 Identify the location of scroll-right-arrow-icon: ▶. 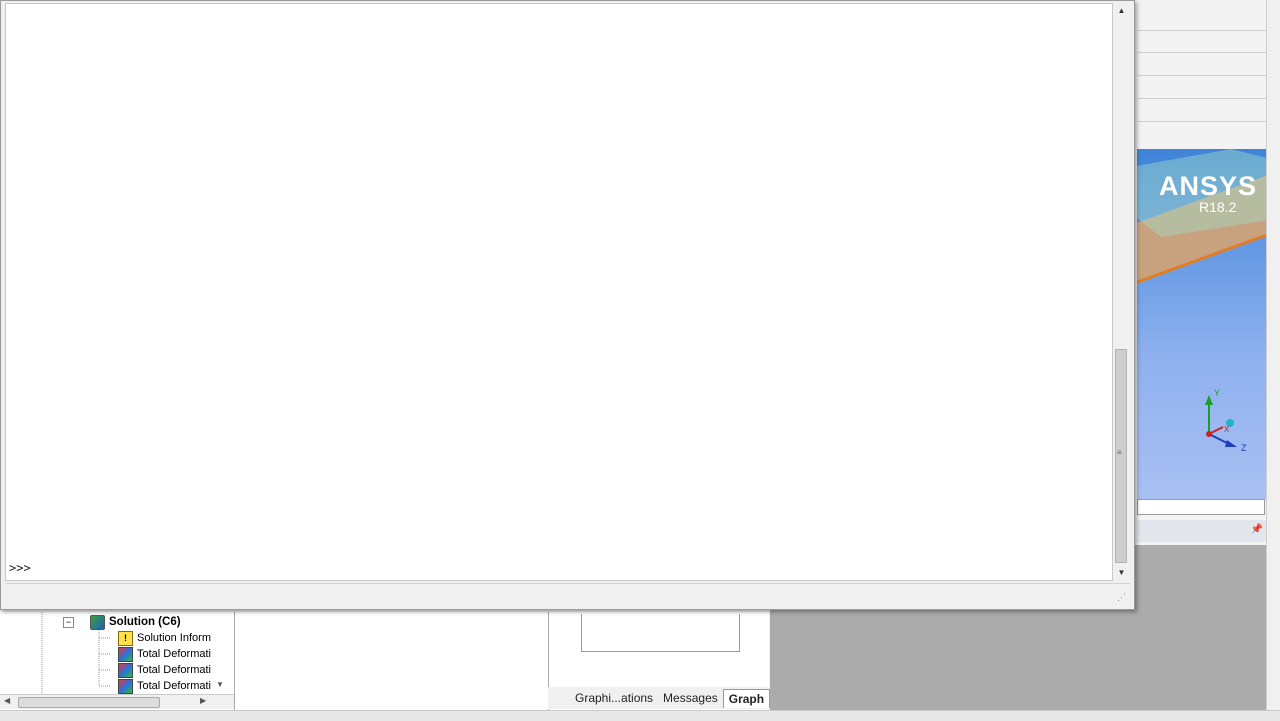
(203, 700).